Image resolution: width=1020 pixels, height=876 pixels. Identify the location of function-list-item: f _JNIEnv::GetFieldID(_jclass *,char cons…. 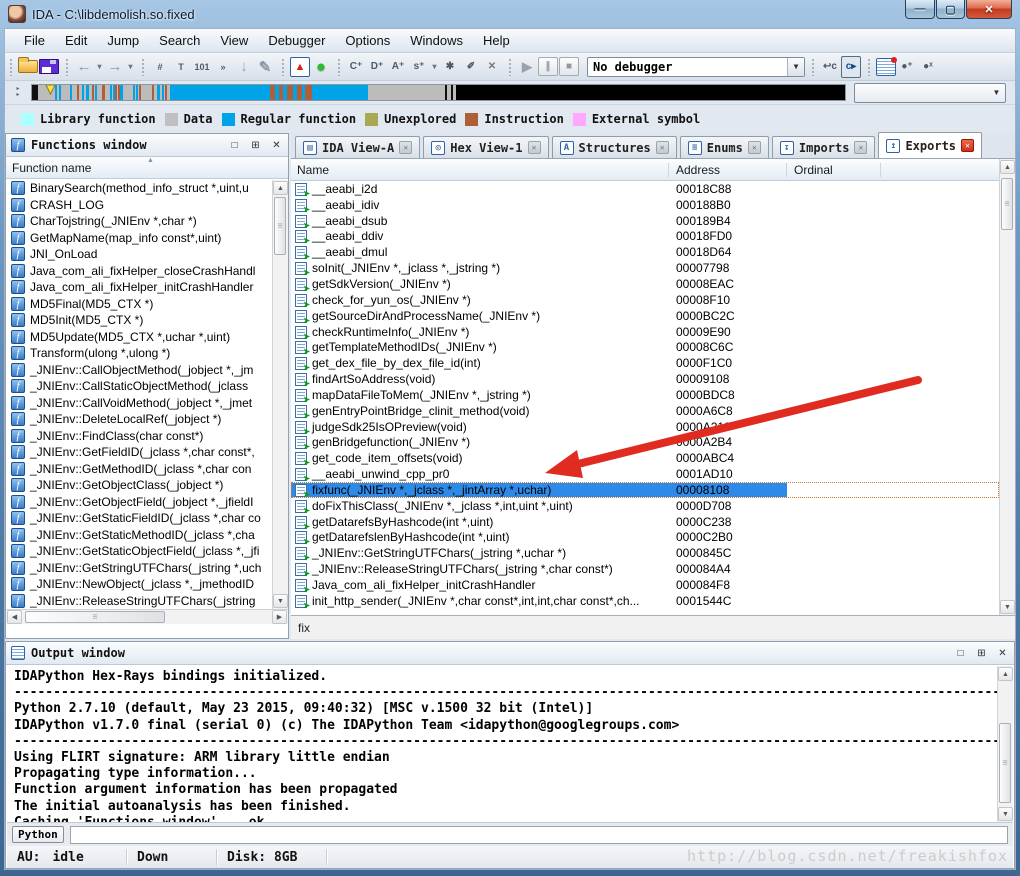
(139, 452).